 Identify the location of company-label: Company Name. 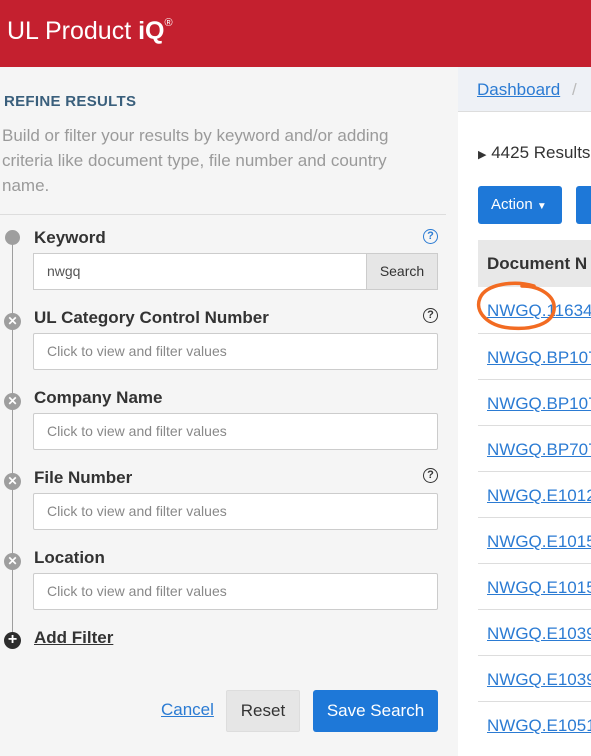
(98, 397).